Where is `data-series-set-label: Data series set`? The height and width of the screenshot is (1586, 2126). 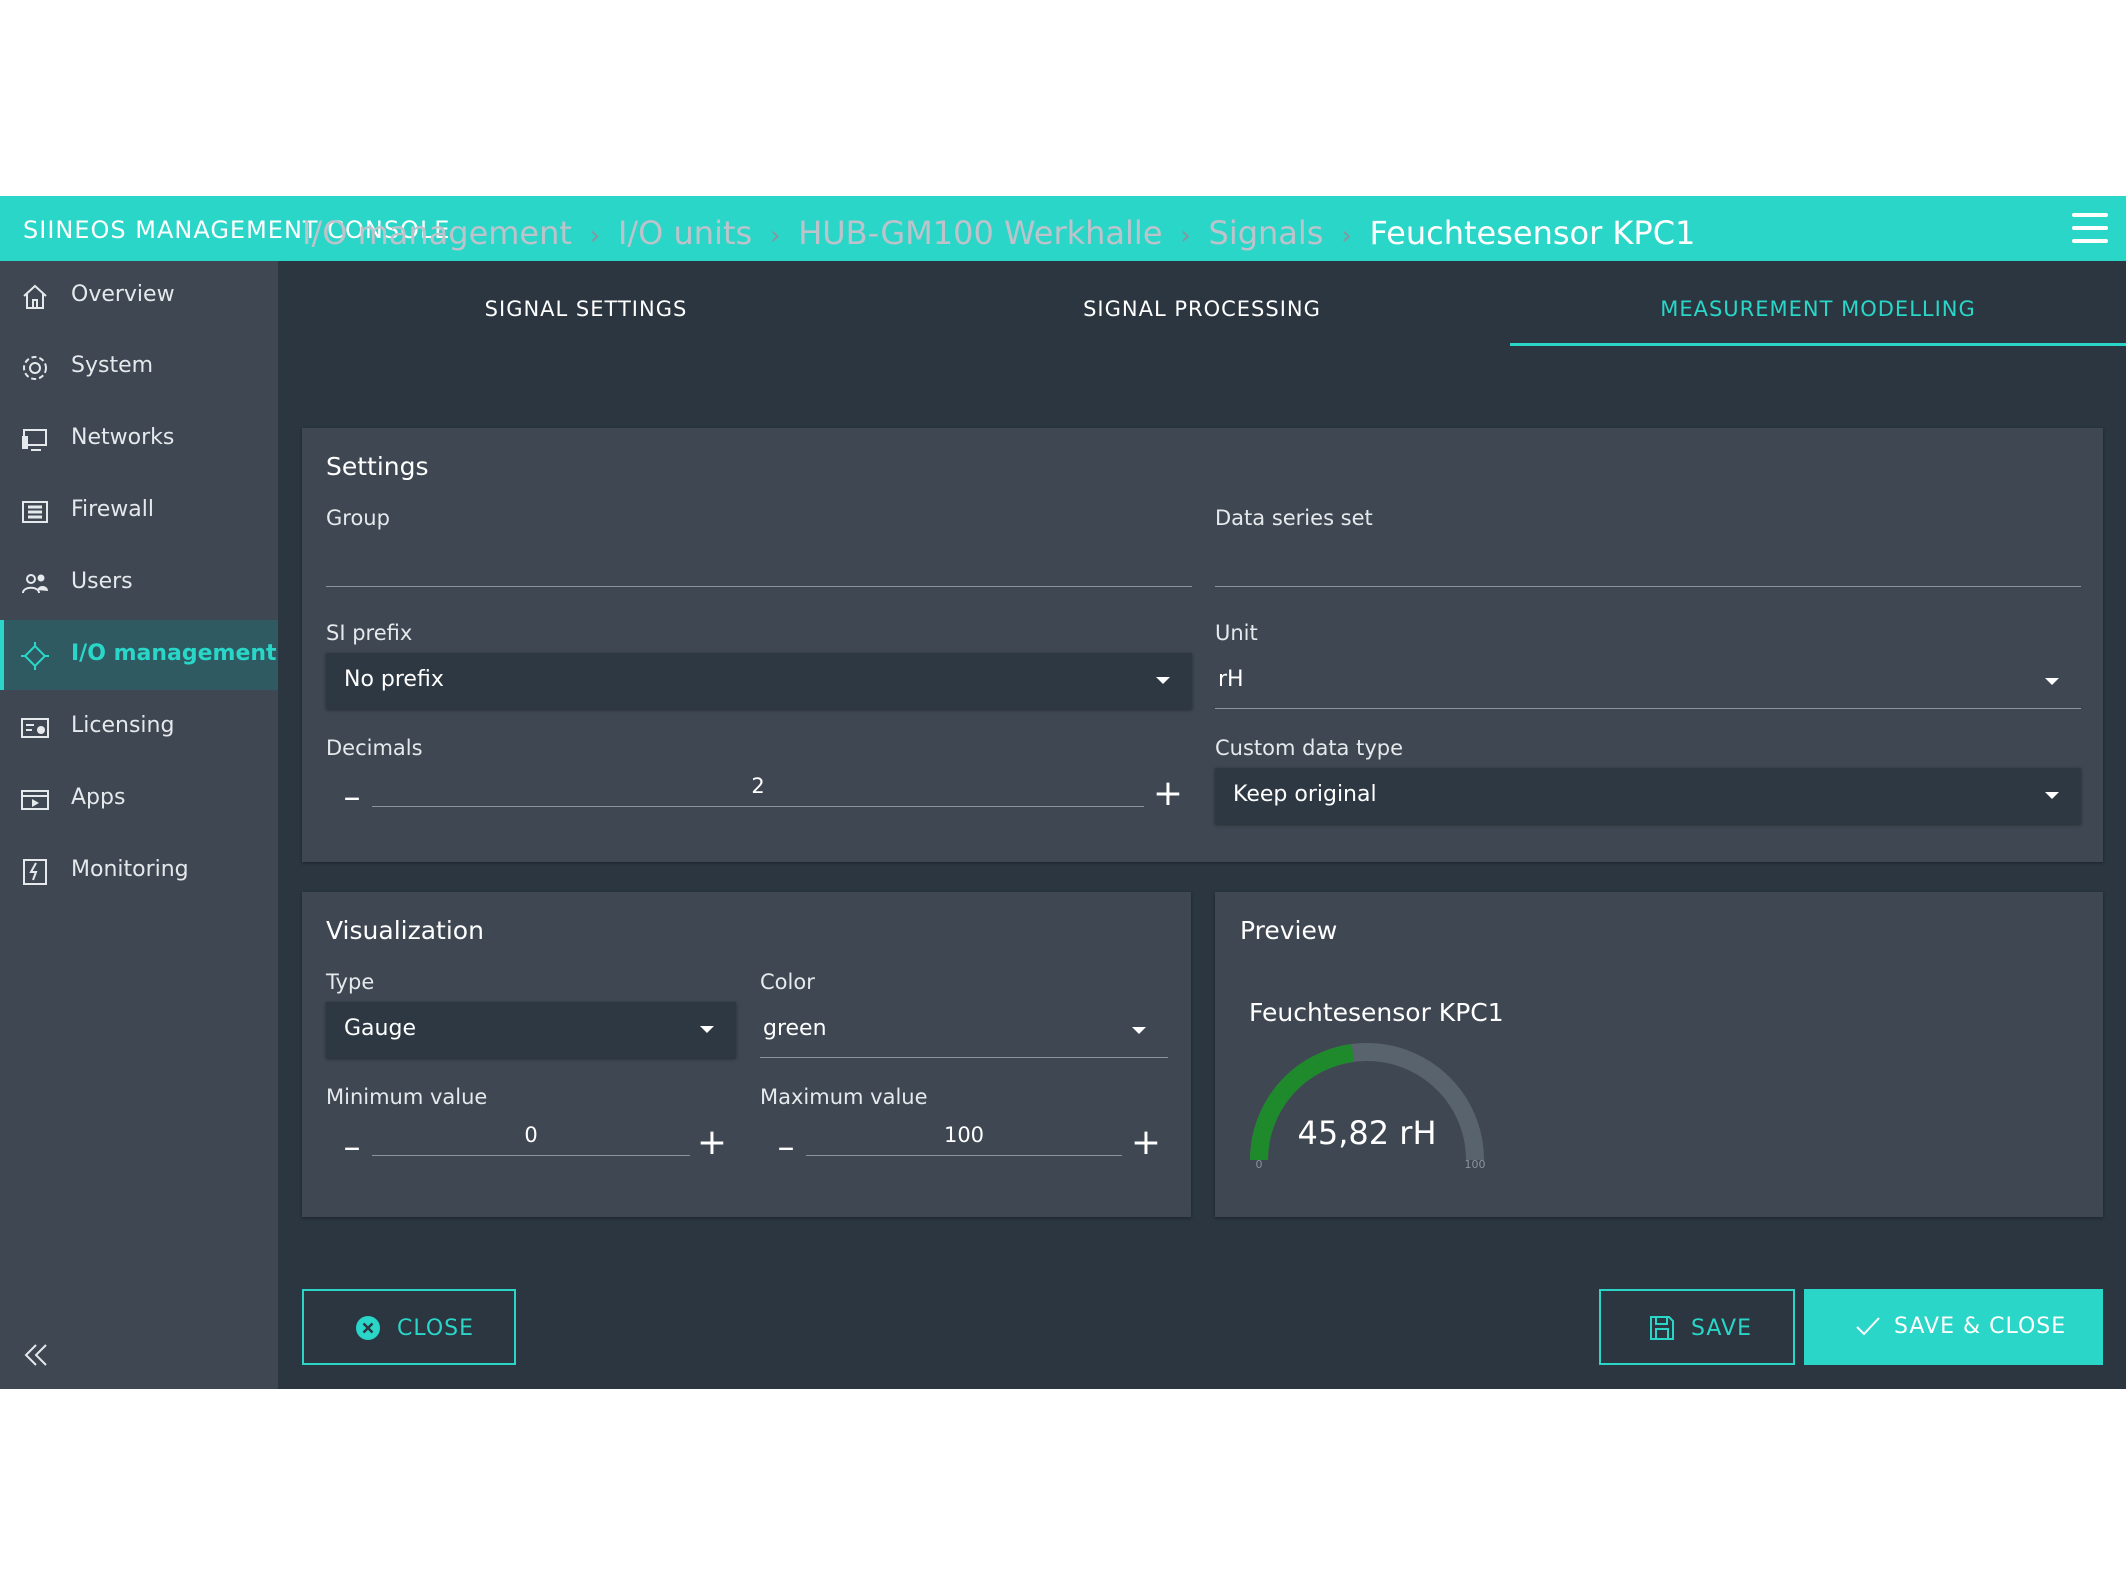
data-series-set-label: Data series set is located at coordinates (1294, 518).